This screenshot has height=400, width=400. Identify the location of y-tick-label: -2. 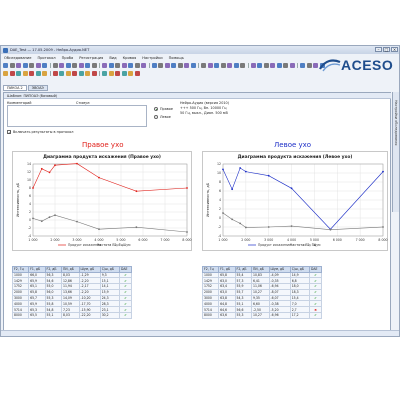
(29, 228).